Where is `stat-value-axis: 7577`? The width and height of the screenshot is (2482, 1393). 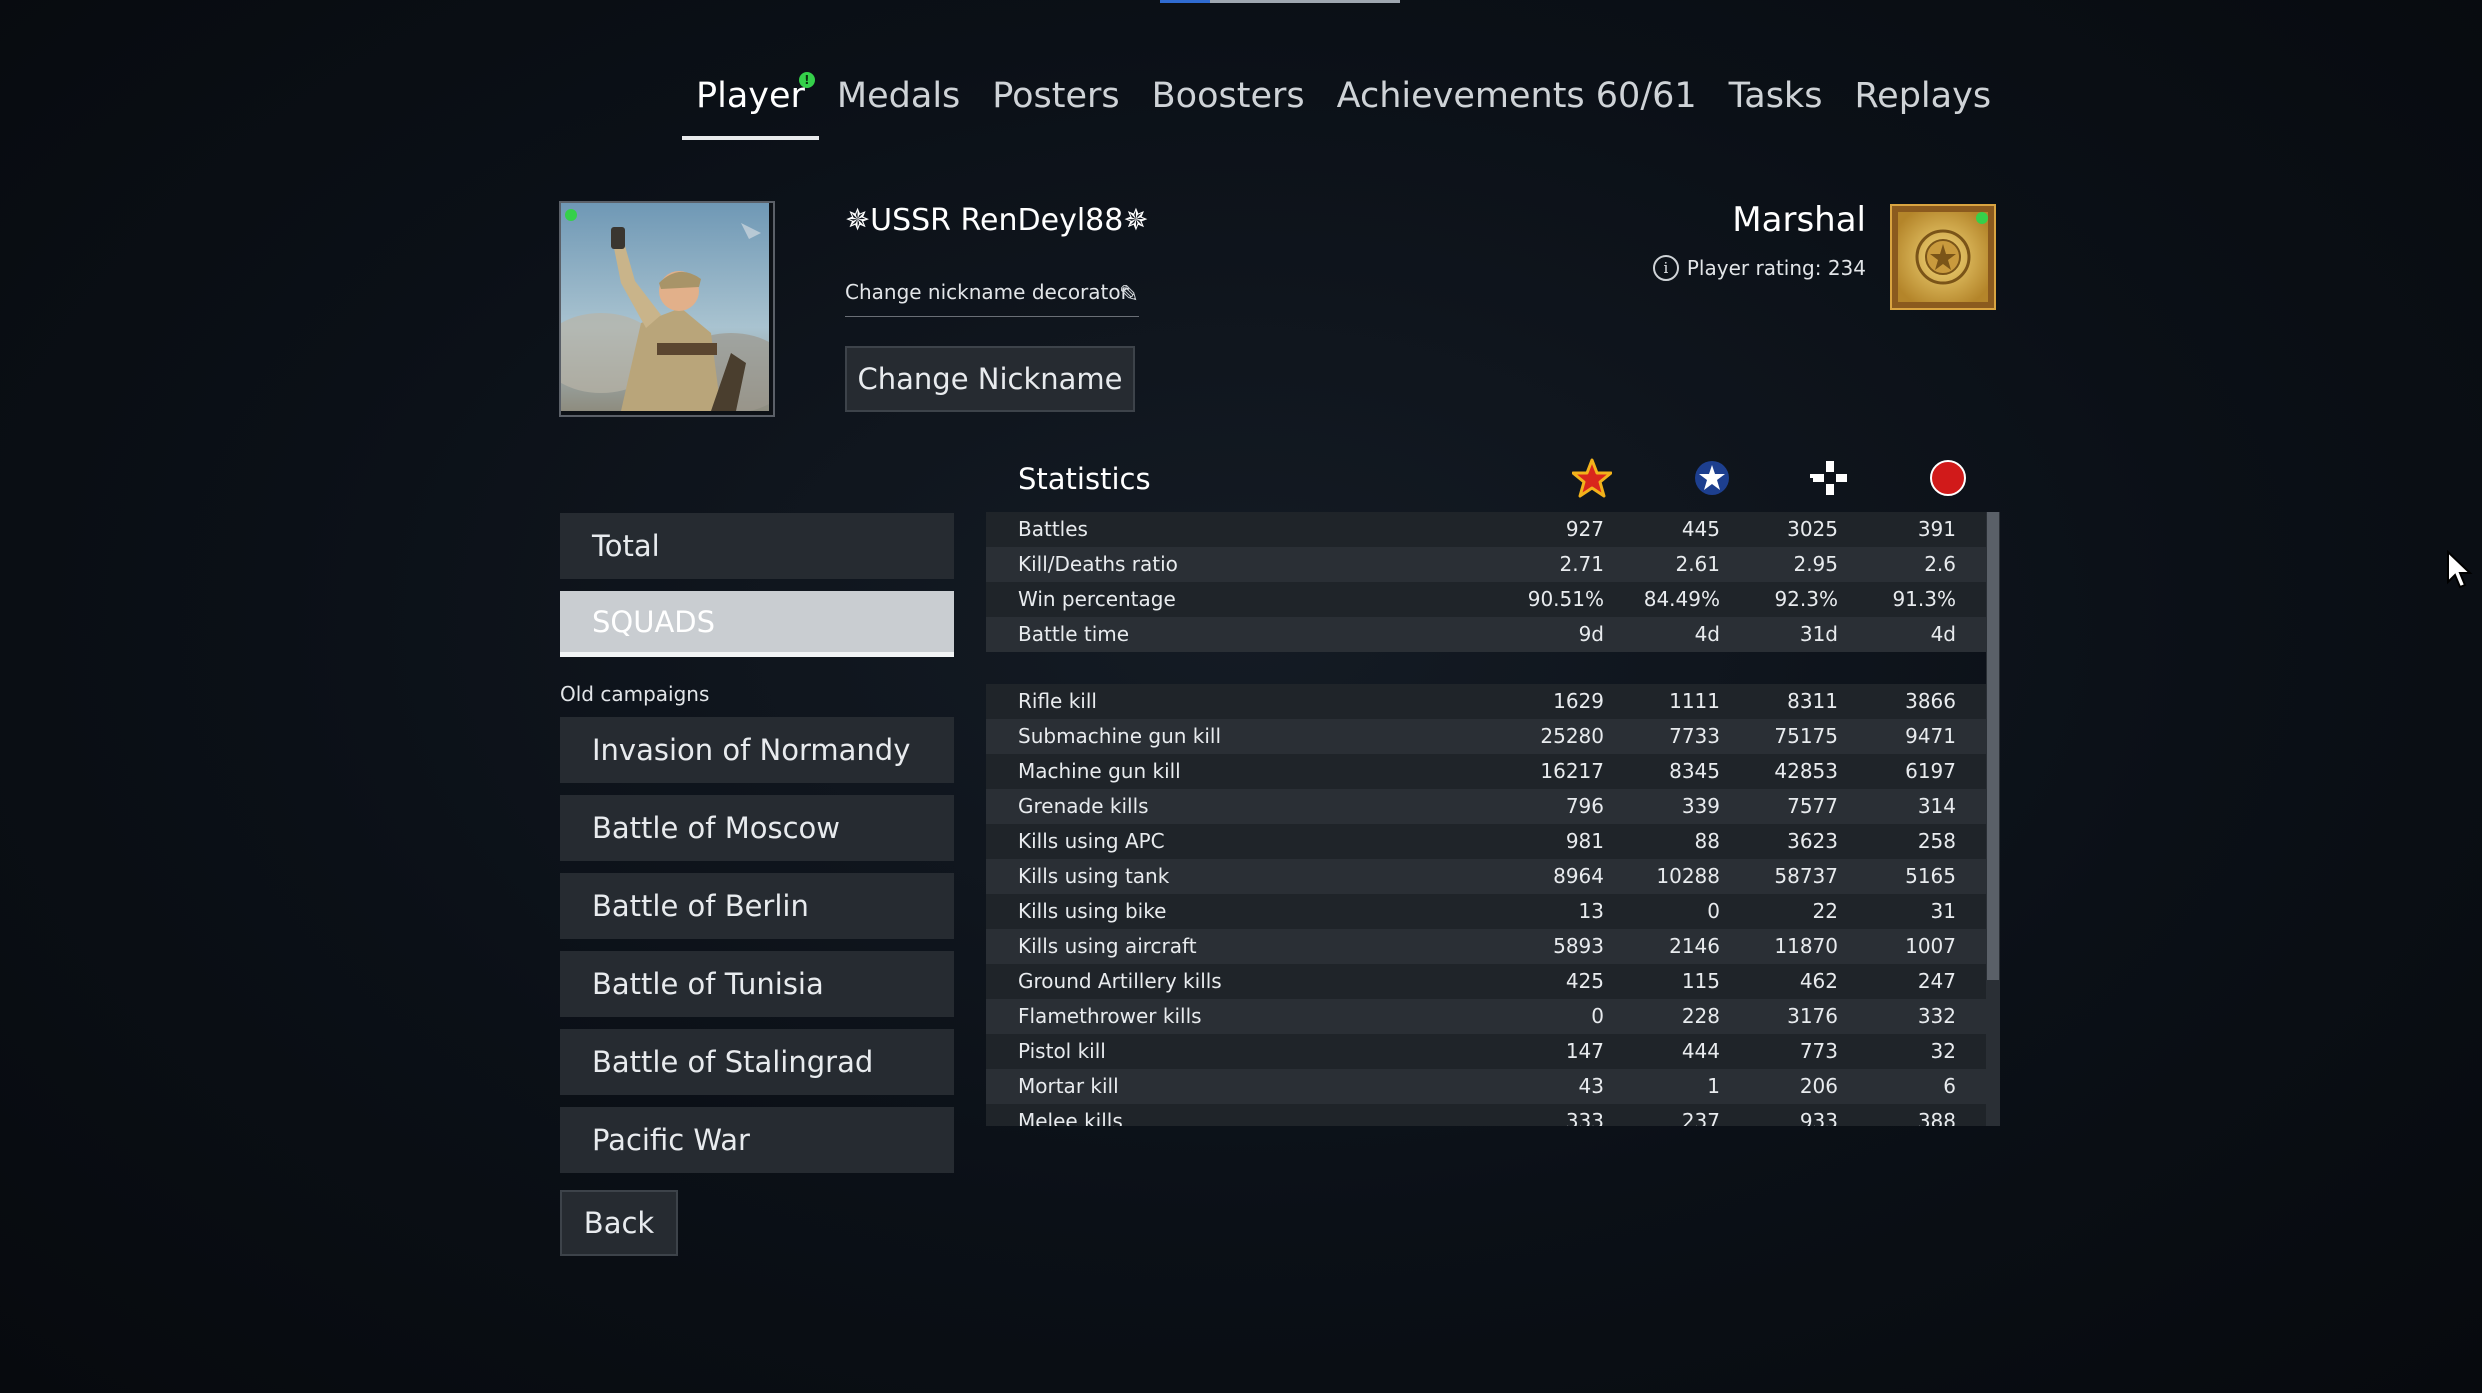 stat-value-axis: 7577 is located at coordinates (1812, 806).